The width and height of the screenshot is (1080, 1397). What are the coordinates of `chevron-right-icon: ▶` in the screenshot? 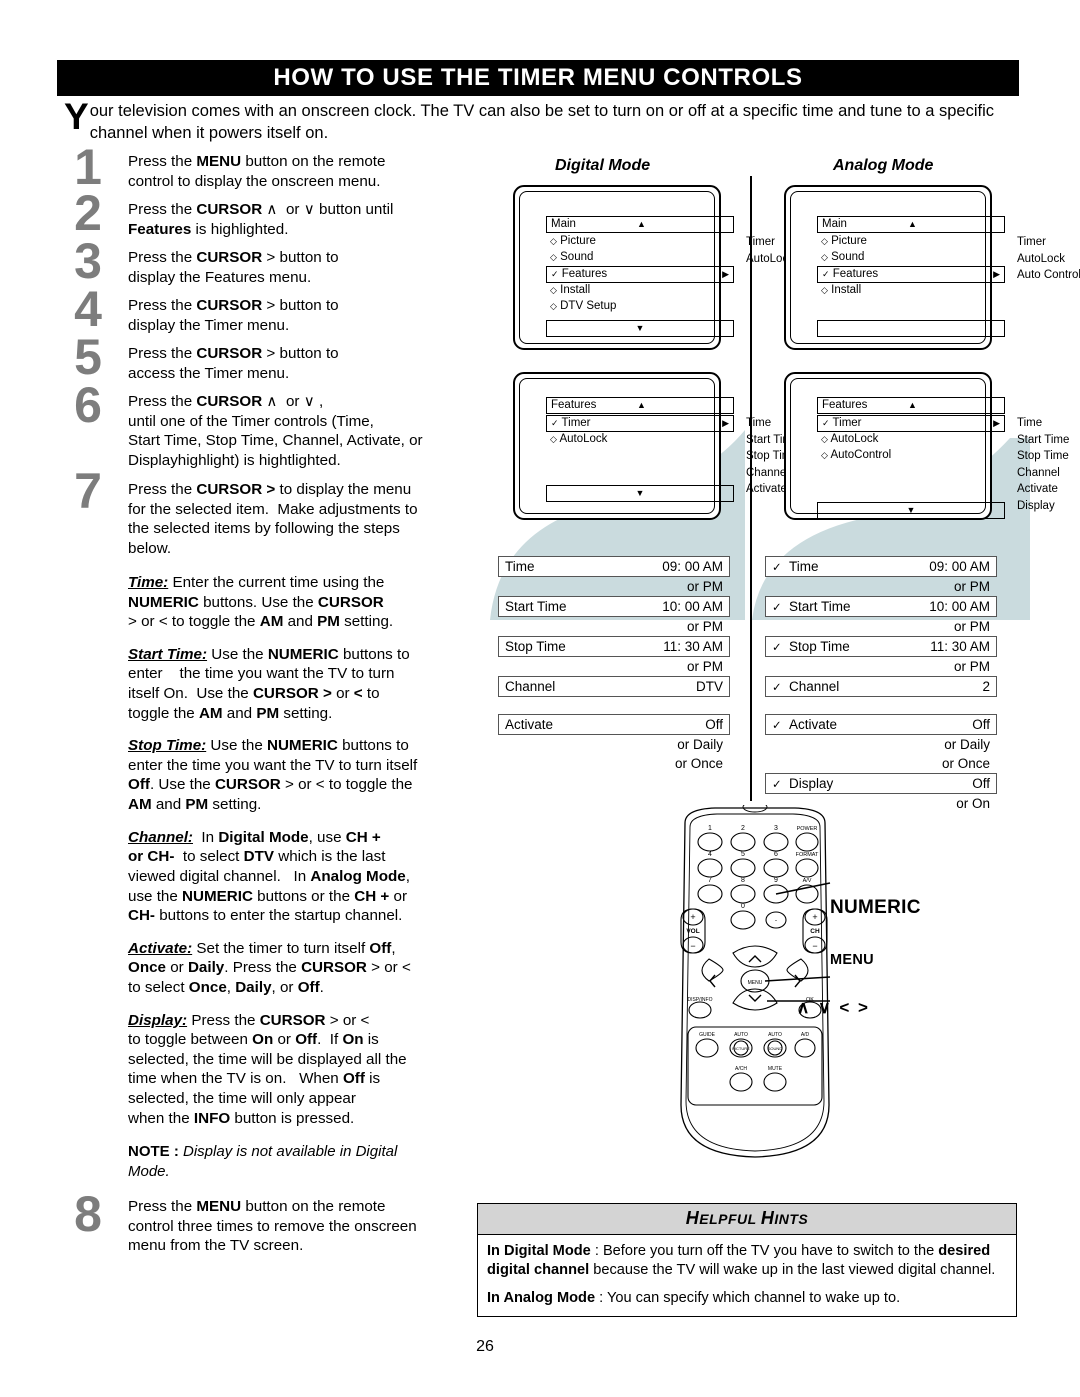 It's located at (996, 423).